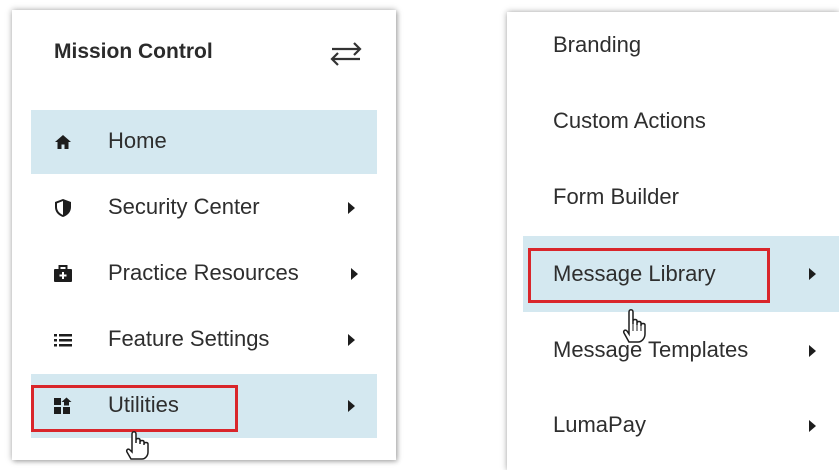 The width and height of the screenshot is (839, 470). I want to click on submenu-item-label: LumaPay, so click(599, 424).